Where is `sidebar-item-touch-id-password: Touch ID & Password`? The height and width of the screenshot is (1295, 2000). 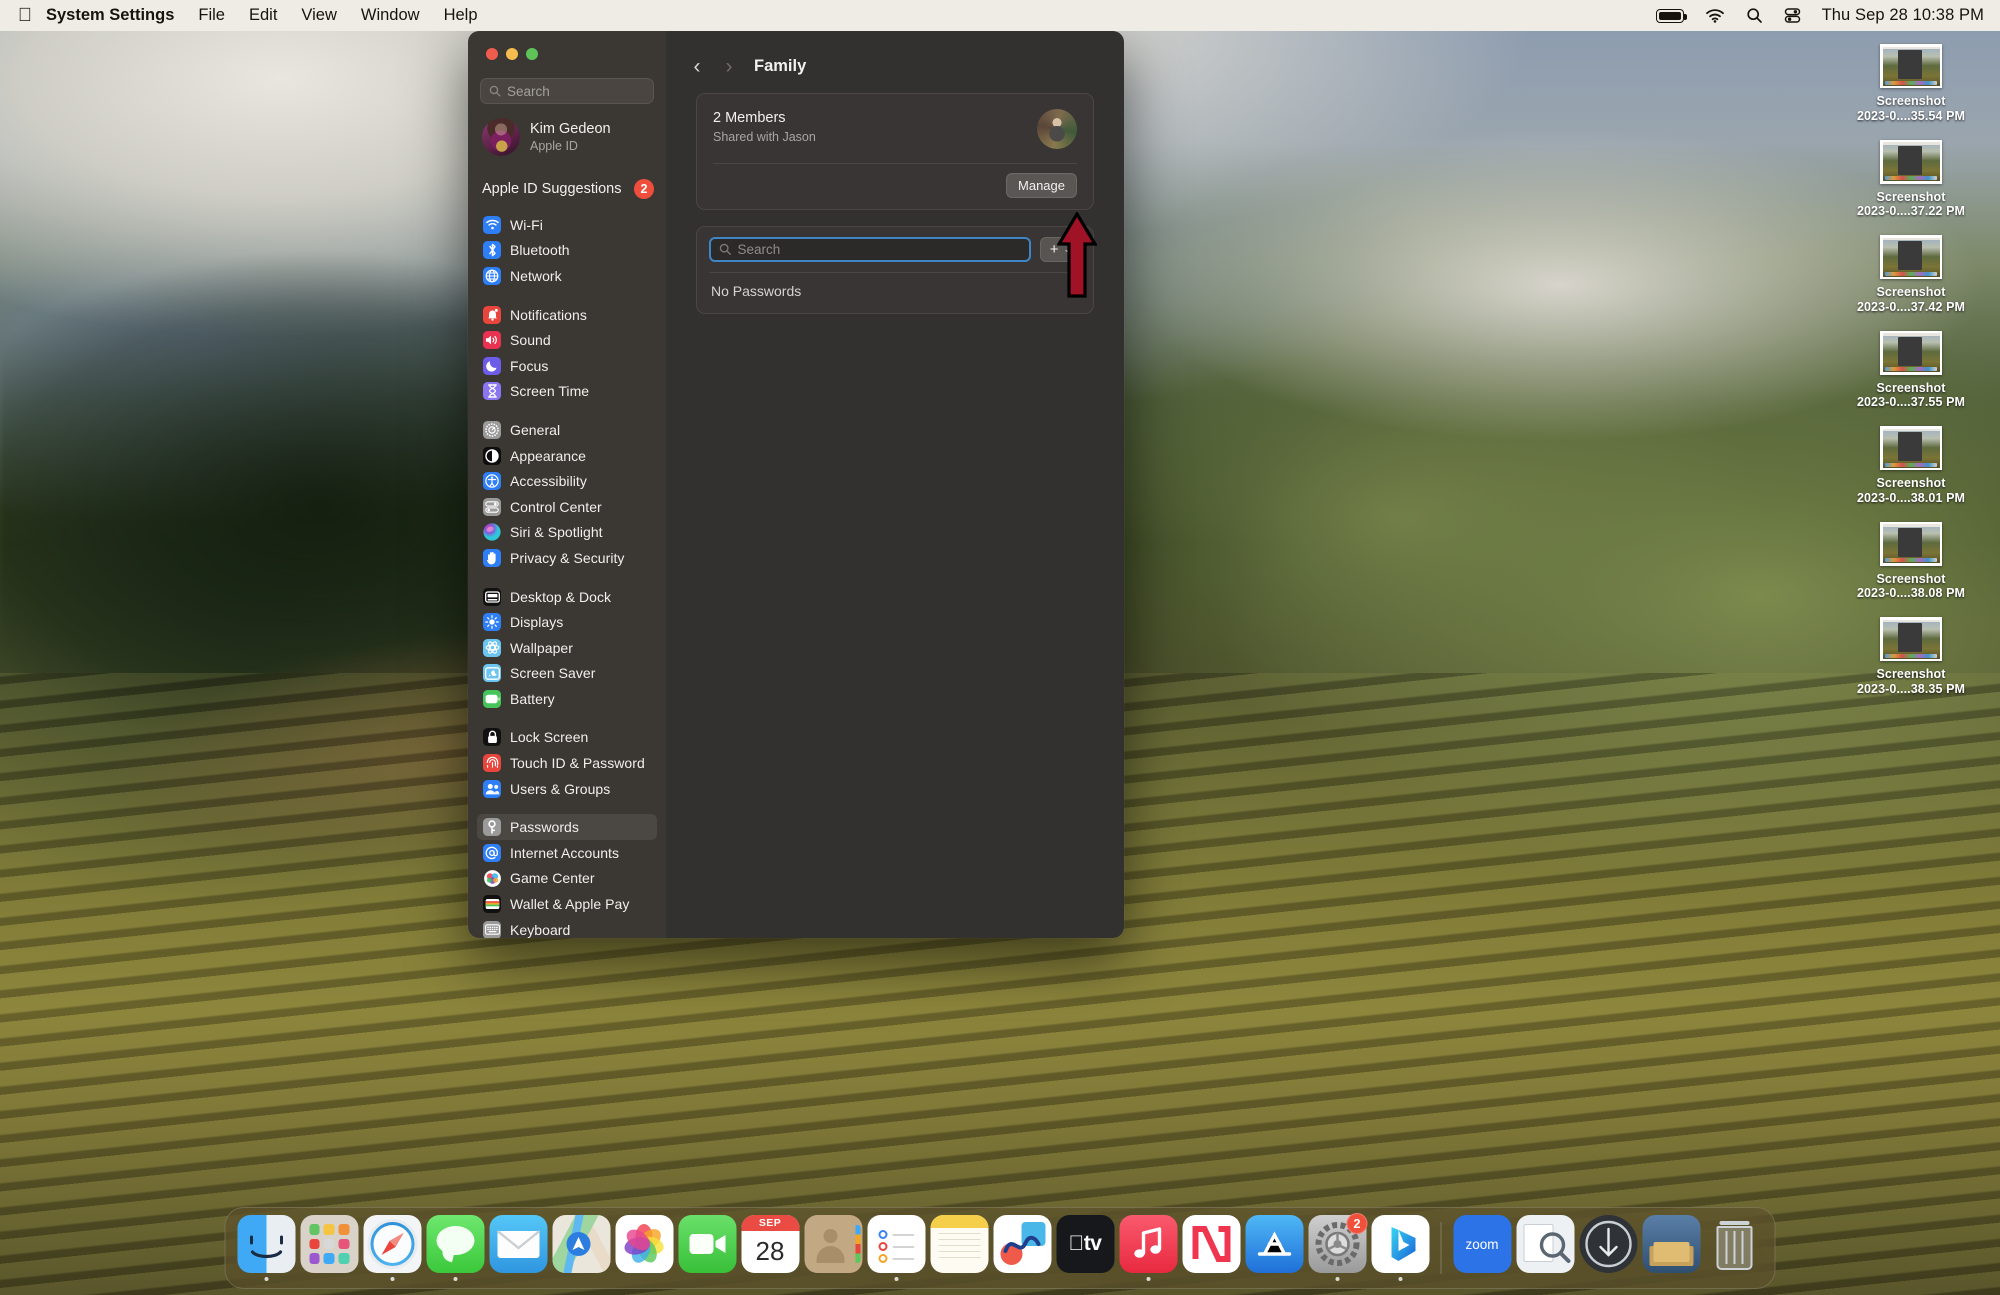
sidebar-item-touch-id-password: Touch ID & Password is located at coordinates (567, 763).